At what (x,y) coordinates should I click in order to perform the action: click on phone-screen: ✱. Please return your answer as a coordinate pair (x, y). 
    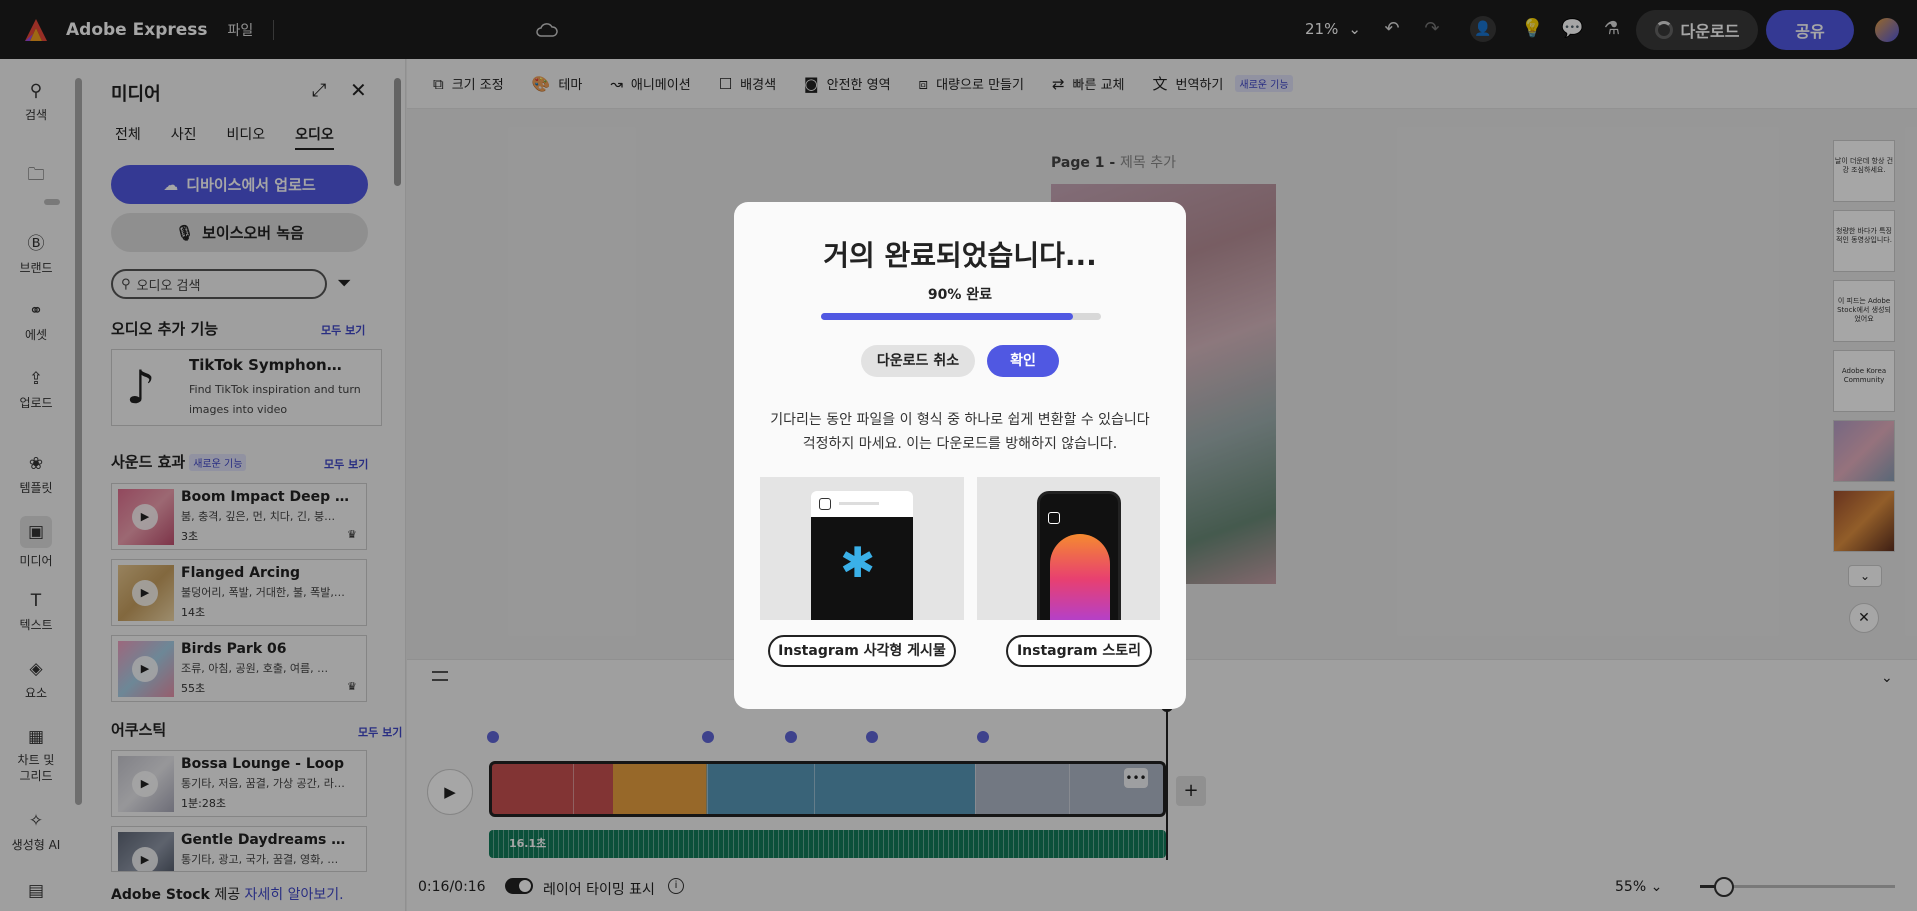
    Looking at the image, I should click on (862, 568).